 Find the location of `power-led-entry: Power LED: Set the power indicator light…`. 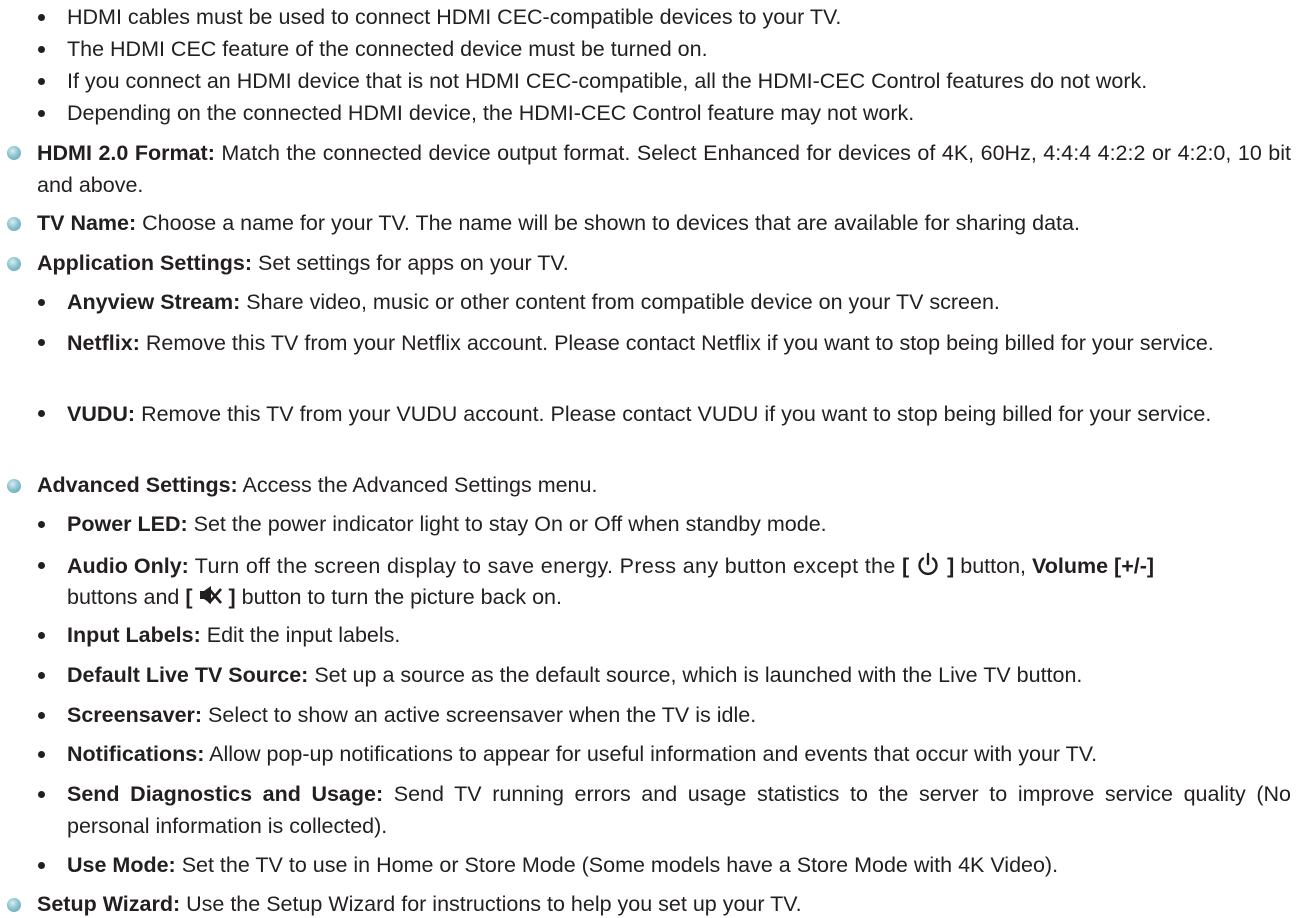

power-led-entry: Power LED: Set the power indicator light… is located at coordinates (447, 524).